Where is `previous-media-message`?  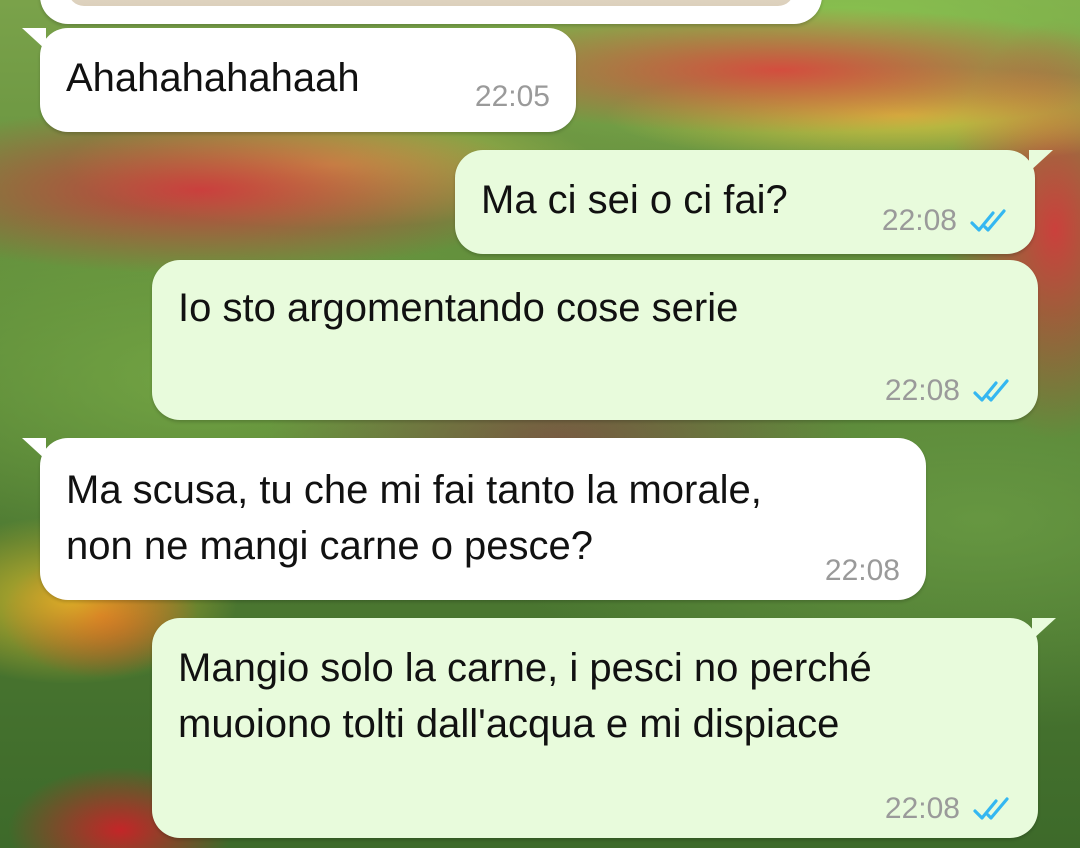 previous-media-message is located at coordinates (431, 12).